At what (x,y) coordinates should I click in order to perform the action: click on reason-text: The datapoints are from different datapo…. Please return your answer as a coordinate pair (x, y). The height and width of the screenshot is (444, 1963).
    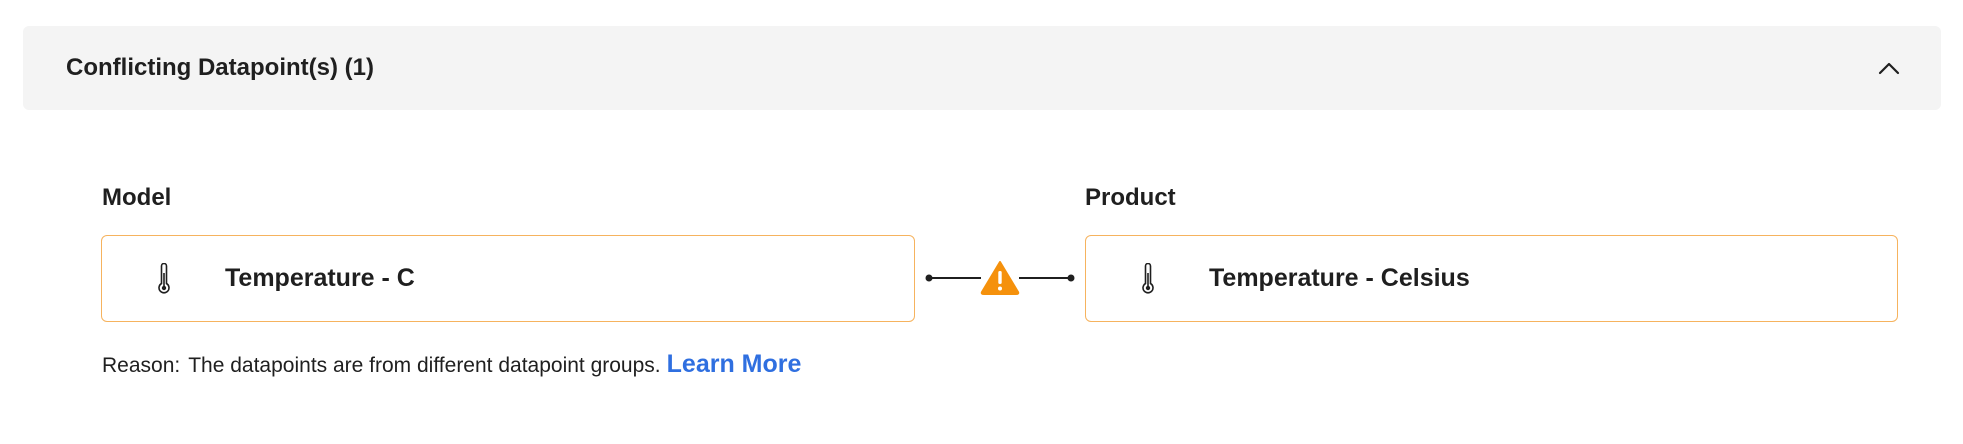
    Looking at the image, I should click on (424, 365).